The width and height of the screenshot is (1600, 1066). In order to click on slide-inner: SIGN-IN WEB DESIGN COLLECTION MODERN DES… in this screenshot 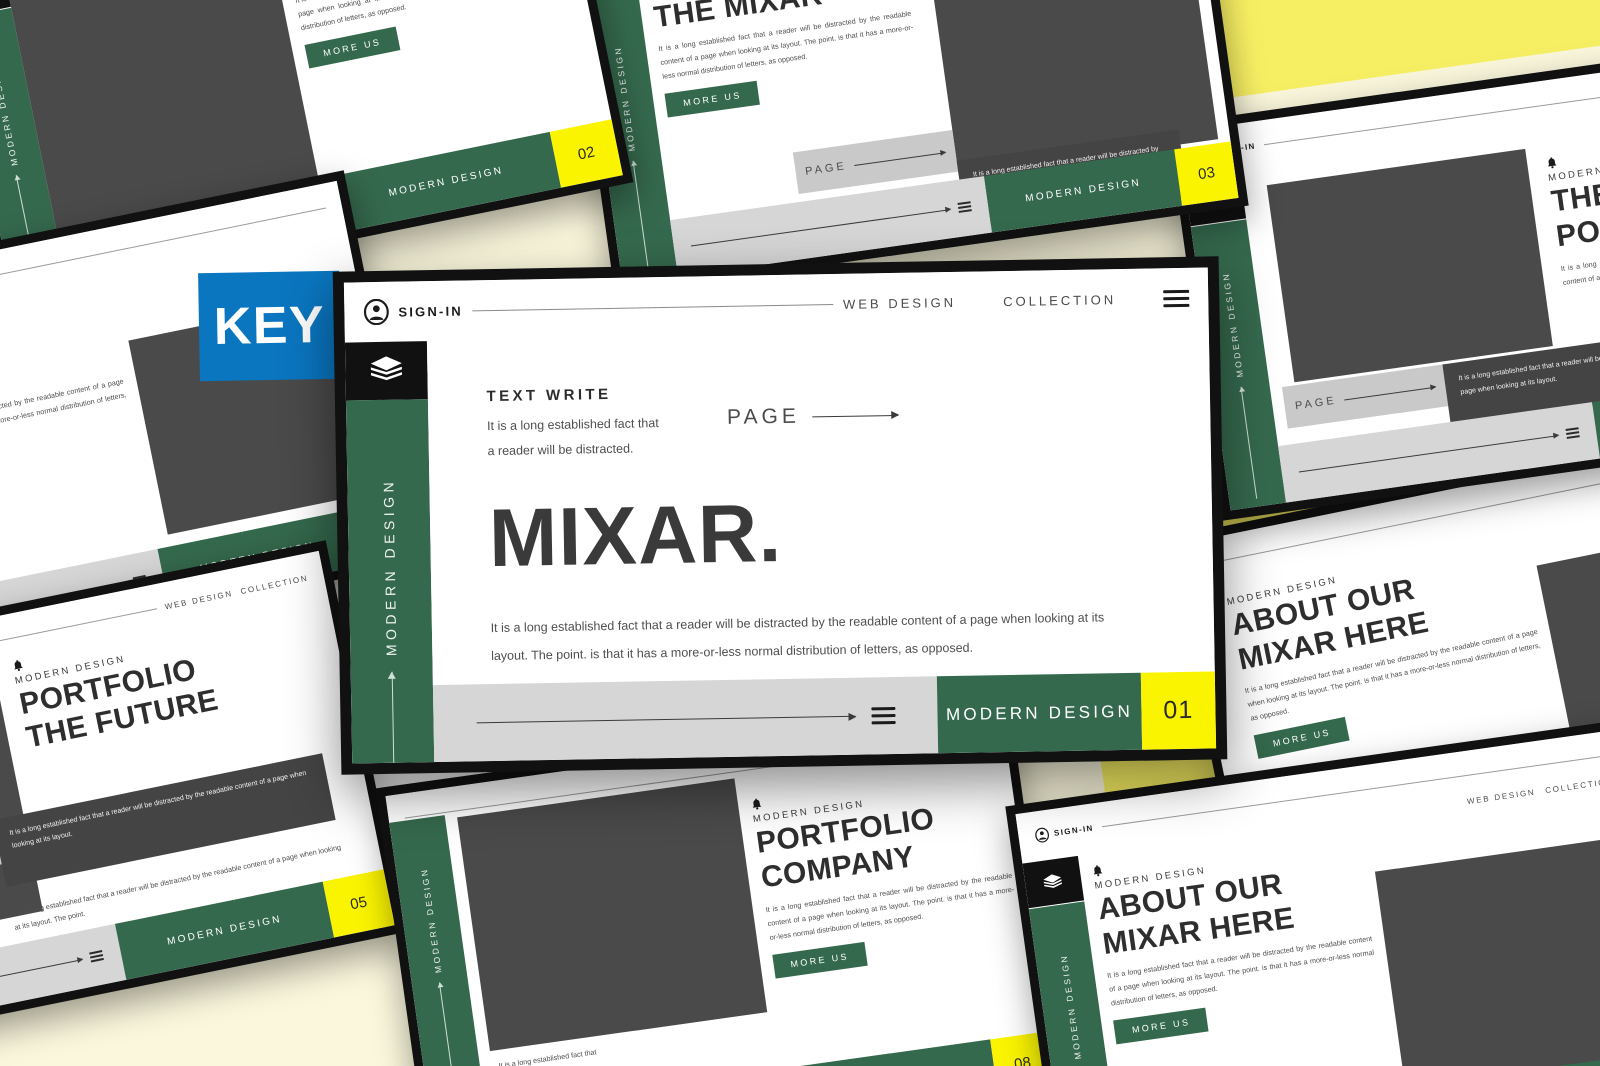, I will do `click(1388, 278)`.